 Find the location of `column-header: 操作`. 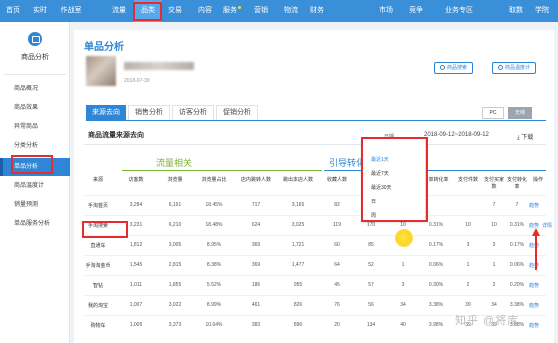

column-header: 操作 is located at coordinates (537, 180).